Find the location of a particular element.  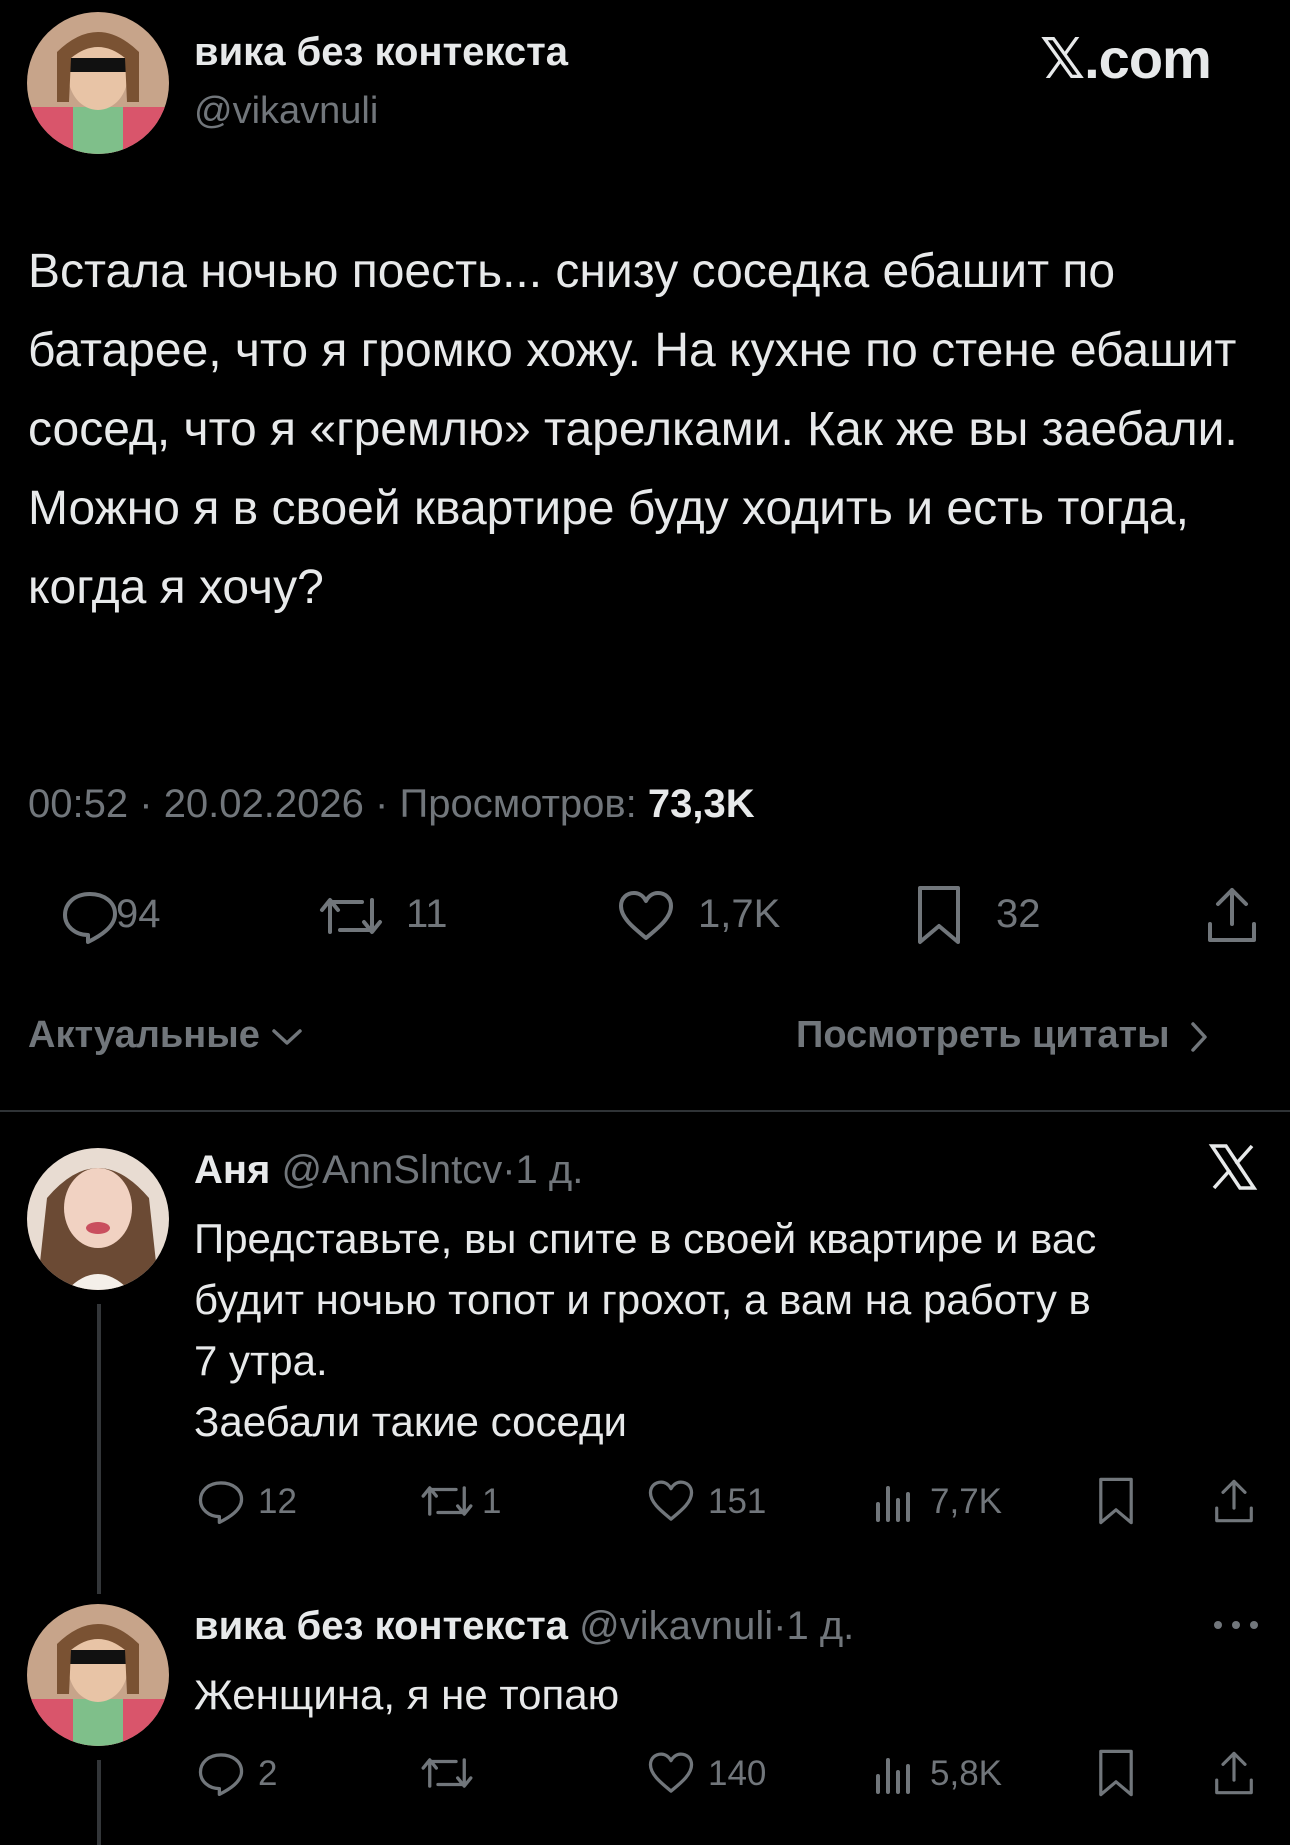

bookmark-count: 32 is located at coordinates (1018, 914).